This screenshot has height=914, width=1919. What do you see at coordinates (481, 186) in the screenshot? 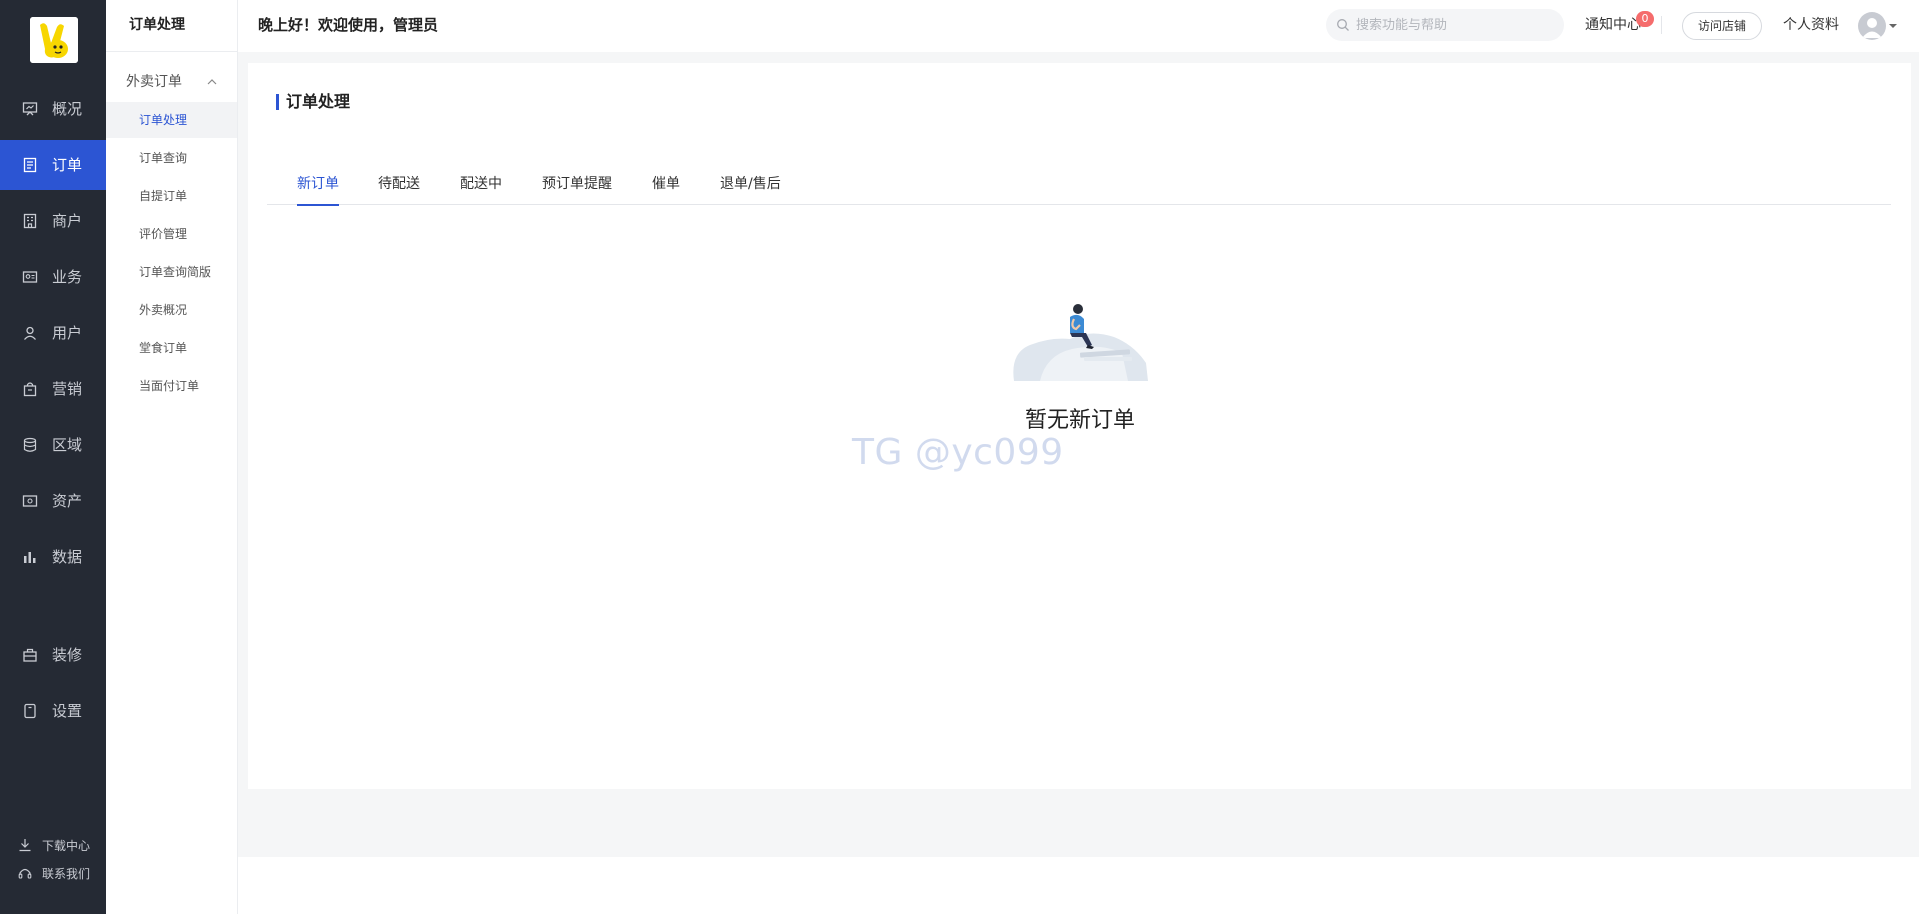
I see `tab-delivering: 配送中` at bounding box center [481, 186].